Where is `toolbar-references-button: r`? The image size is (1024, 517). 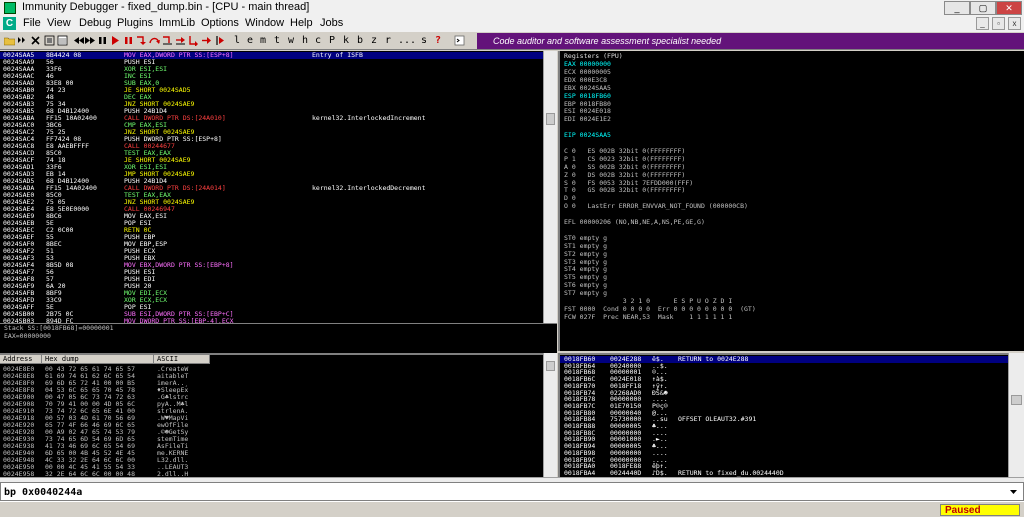 toolbar-references-button: r is located at coordinates (388, 41).